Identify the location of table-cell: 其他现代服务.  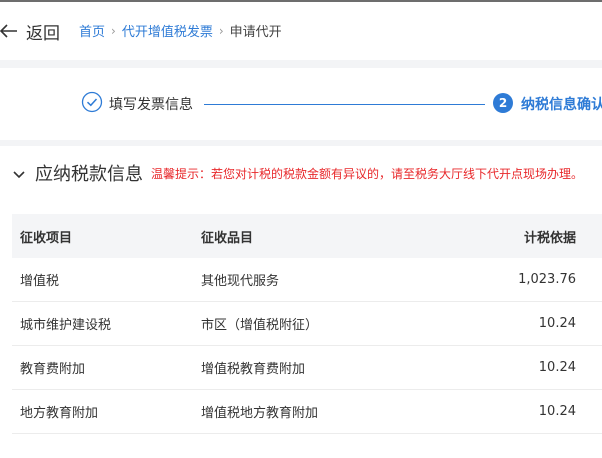
(341, 280).